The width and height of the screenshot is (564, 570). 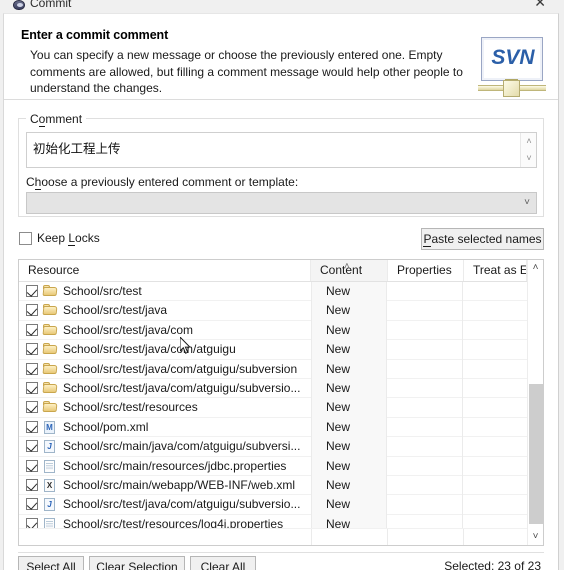 I want to click on table-row: School/src/test/java/com New, so click(x=273, y=330).